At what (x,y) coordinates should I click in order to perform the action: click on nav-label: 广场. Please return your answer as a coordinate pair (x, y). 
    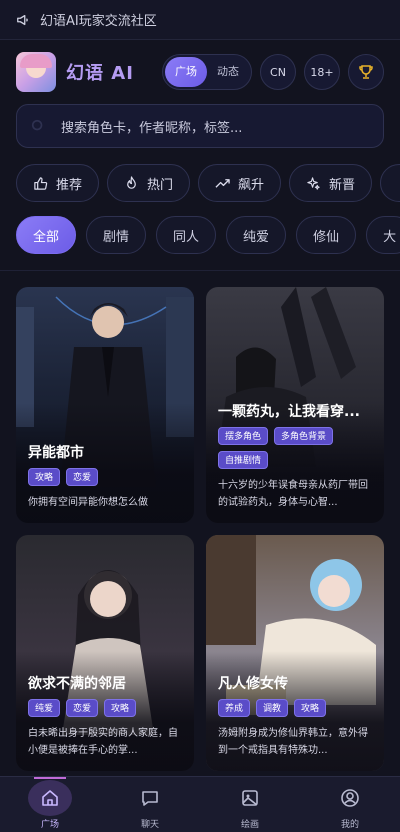
    Looking at the image, I should click on (49, 825).